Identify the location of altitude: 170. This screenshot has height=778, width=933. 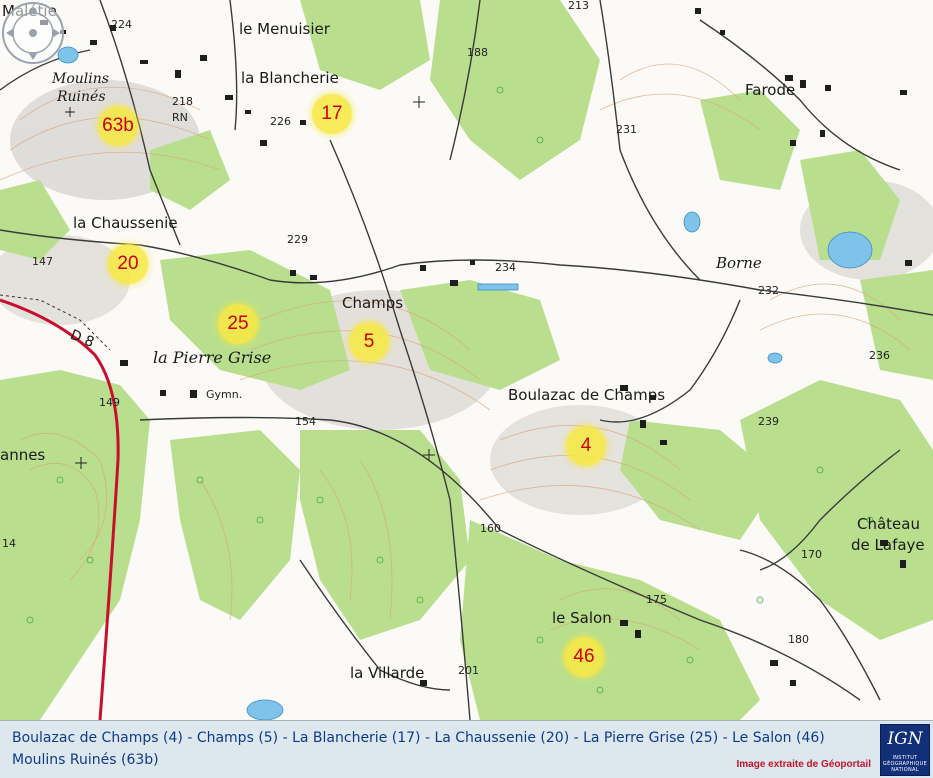
(811, 554).